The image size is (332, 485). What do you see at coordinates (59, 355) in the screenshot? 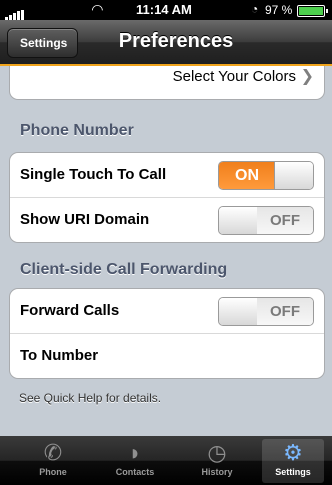
I see `to-number-label: To Number` at bounding box center [59, 355].